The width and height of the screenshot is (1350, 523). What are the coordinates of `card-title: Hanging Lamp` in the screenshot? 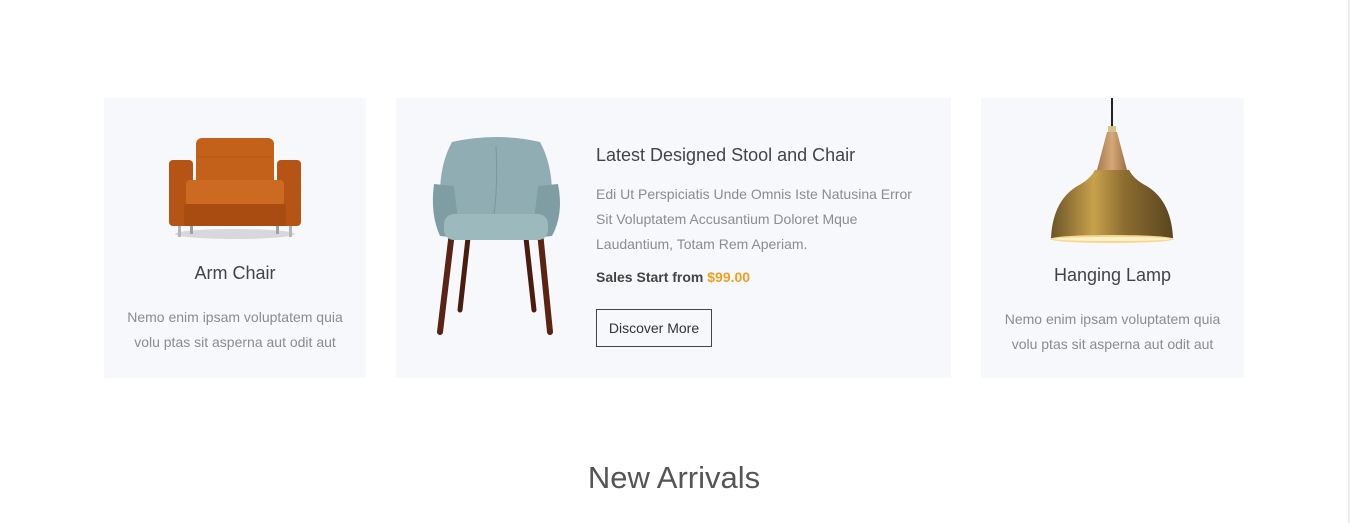 It's located at (1112, 275).